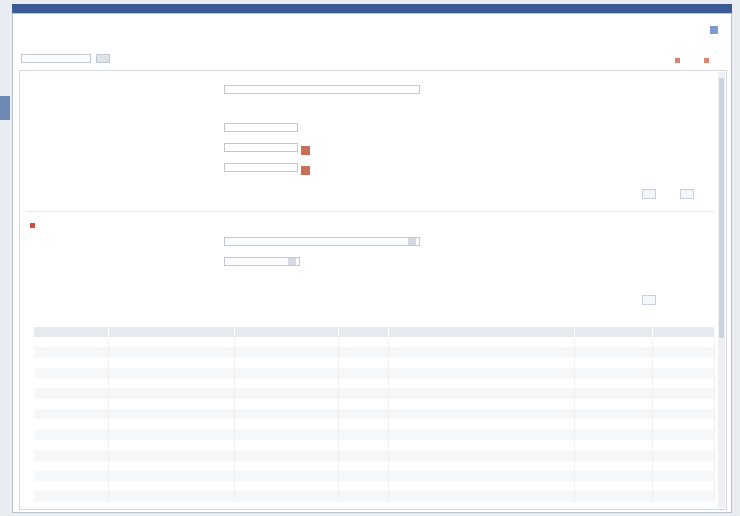 This screenshot has height=516, width=740. Describe the element at coordinates (102, 58) in the screenshot. I see `layout-go-button` at that location.